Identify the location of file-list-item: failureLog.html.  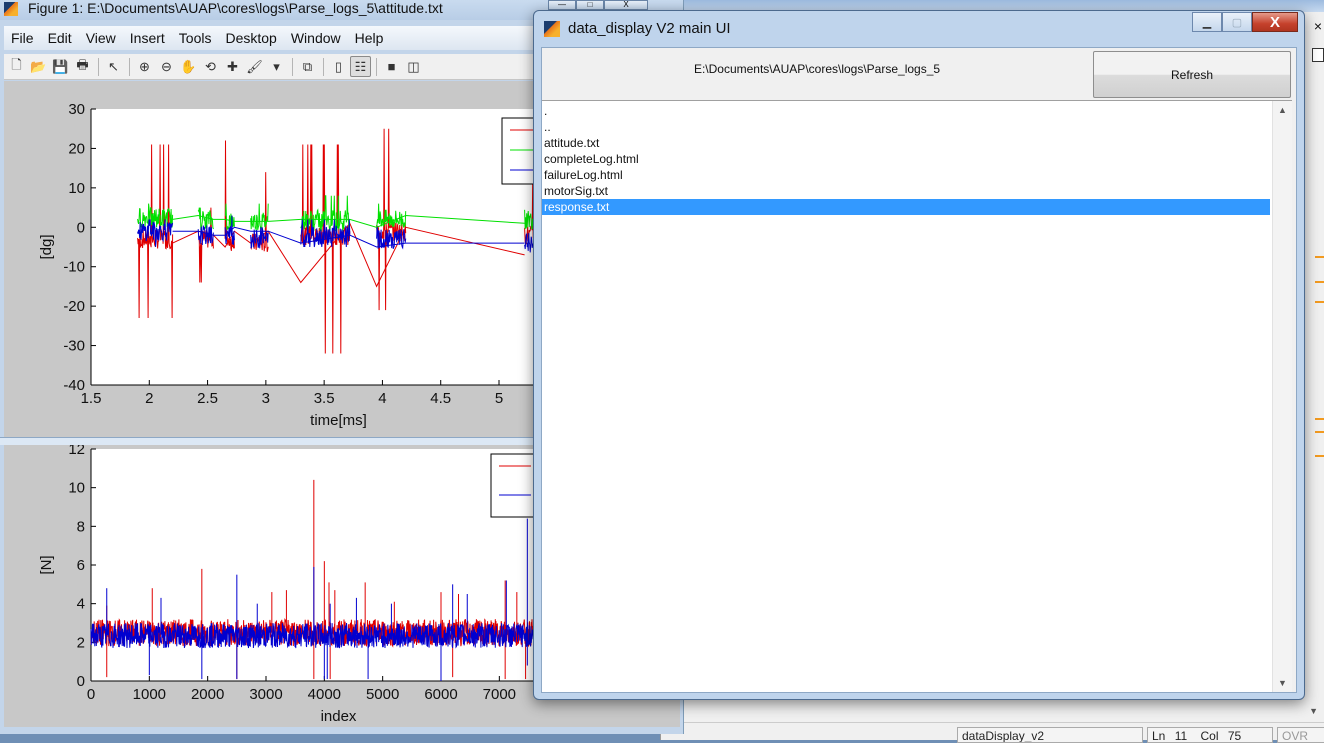
(906, 175).